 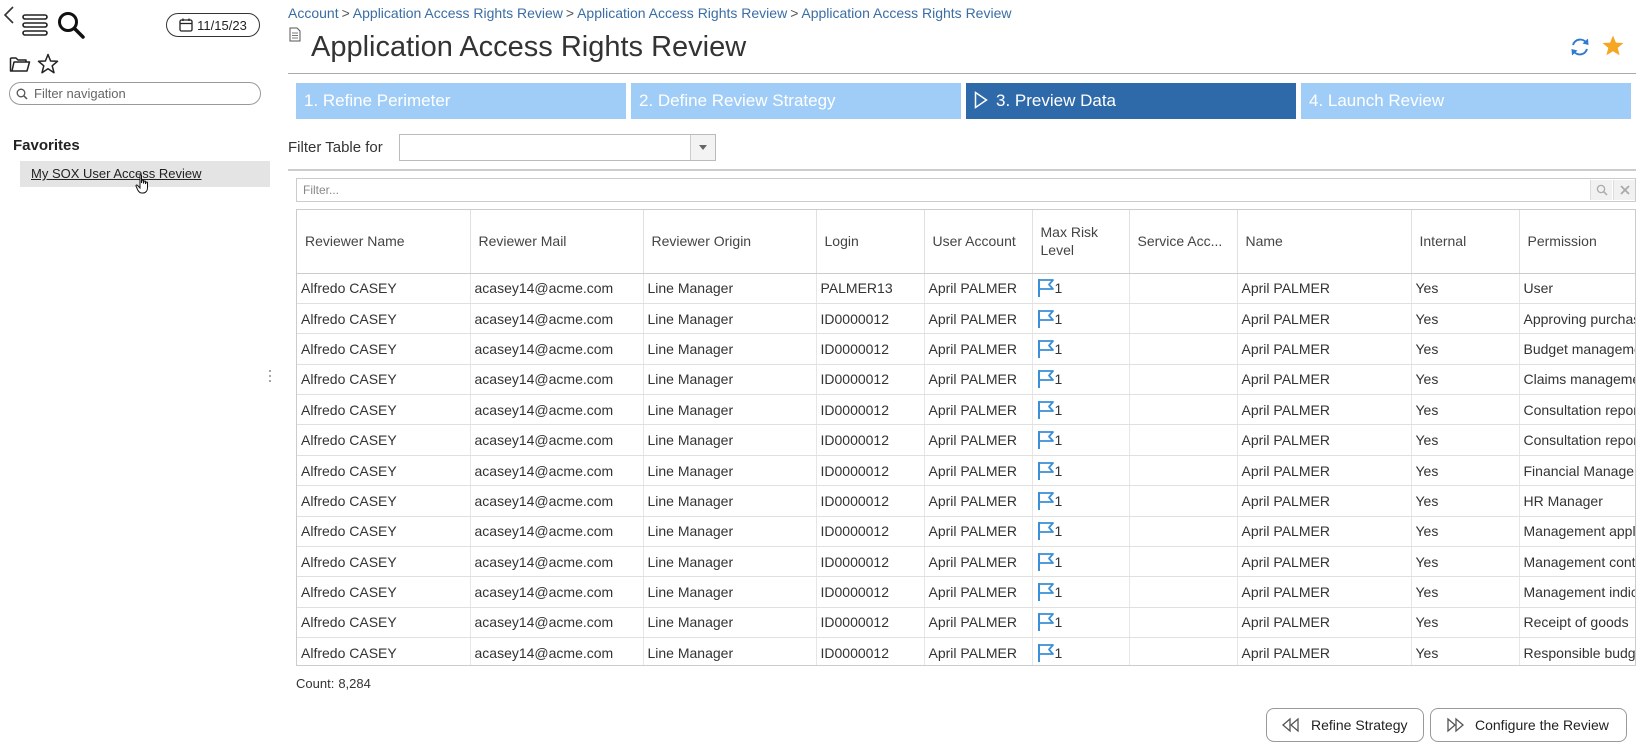 I want to click on sidebar-resize-handle, so click(x=270, y=376).